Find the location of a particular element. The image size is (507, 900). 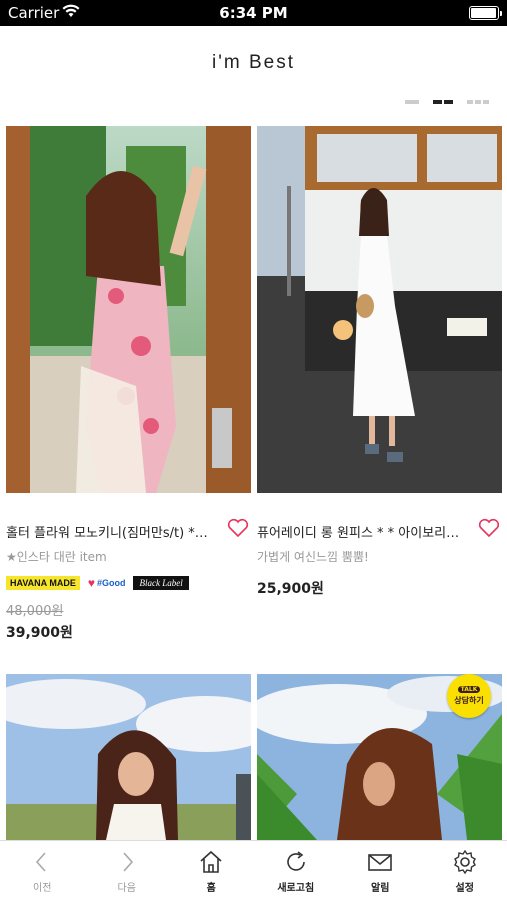

talk-icon: TALK is located at coordinates (469, 689).